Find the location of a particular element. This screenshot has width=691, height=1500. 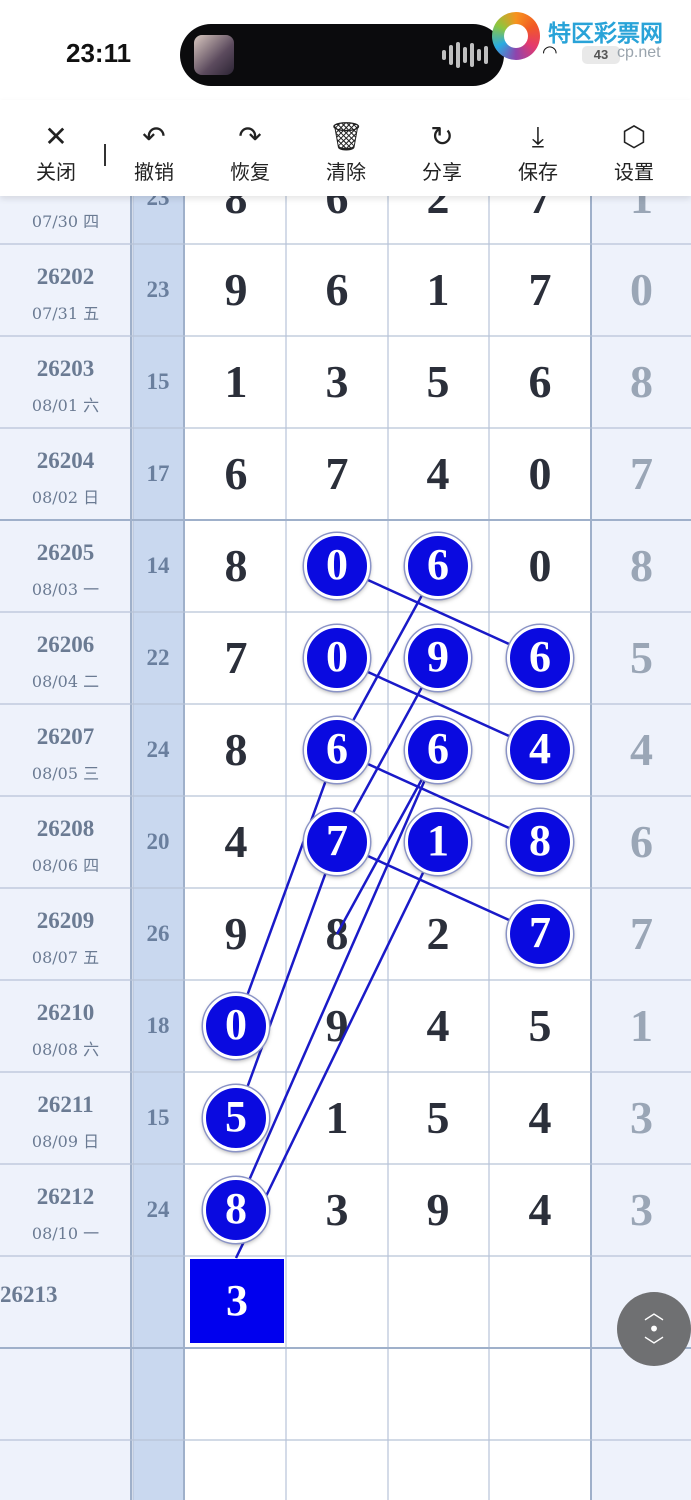

settings-button: ⬡ 设置 is located at coordinates (634, 148).